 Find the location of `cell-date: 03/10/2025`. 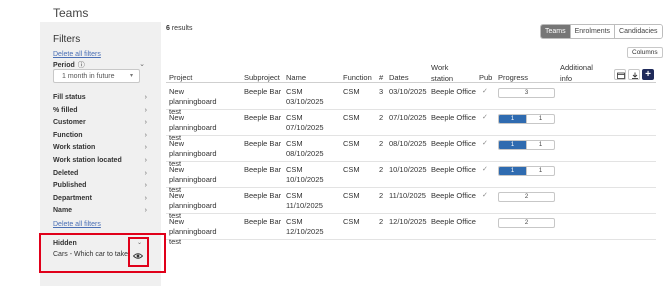

cell-date: 03/10/2025 is located at coordinates (408, 91).